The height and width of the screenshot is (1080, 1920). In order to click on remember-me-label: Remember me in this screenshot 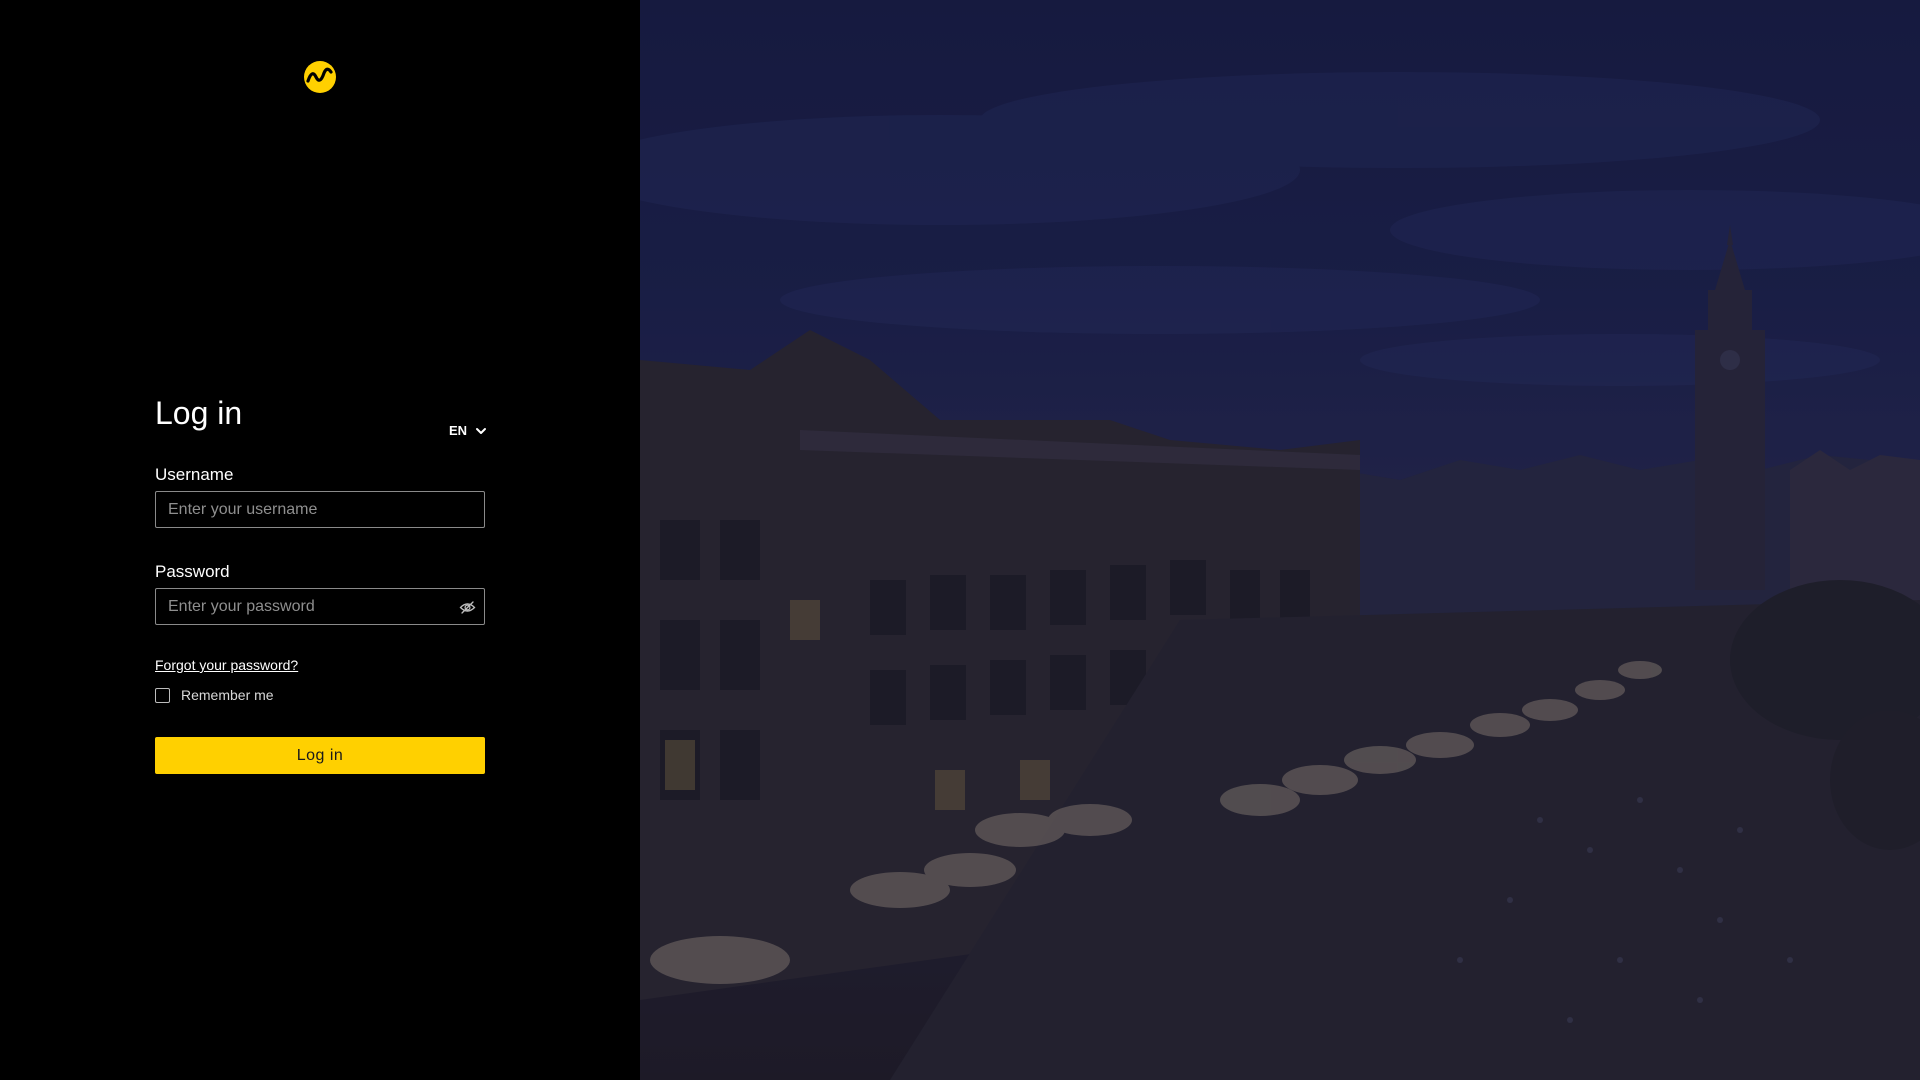, I will do `click(227, 695)`.